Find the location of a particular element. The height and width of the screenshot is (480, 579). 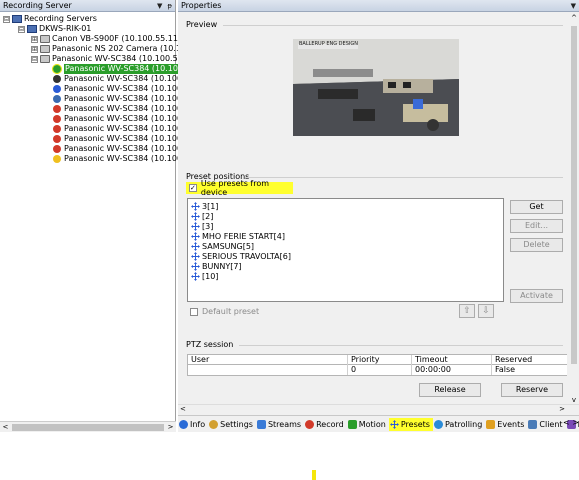

move-up-button: ⇧ is located at coordinates (467, 311).